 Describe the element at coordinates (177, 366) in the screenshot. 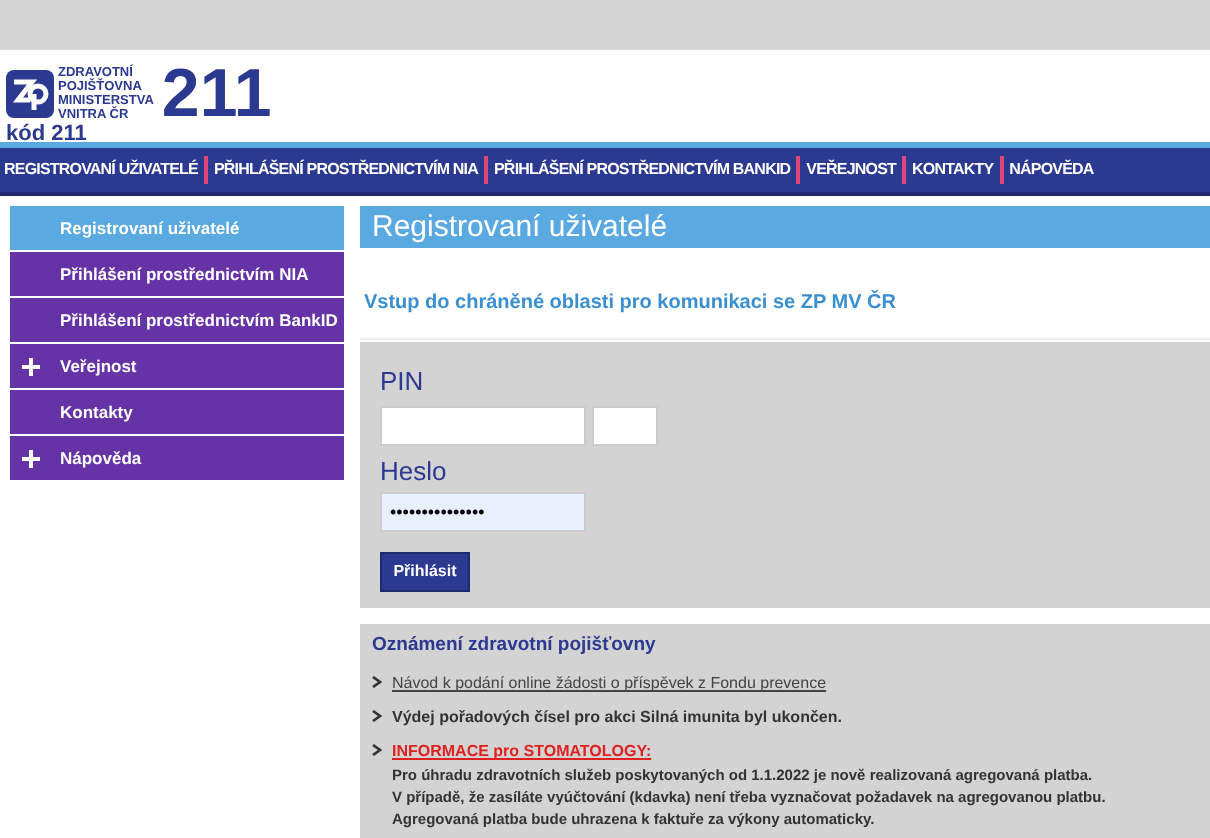

I see `sidebar-item: Veřejnost` at that location.